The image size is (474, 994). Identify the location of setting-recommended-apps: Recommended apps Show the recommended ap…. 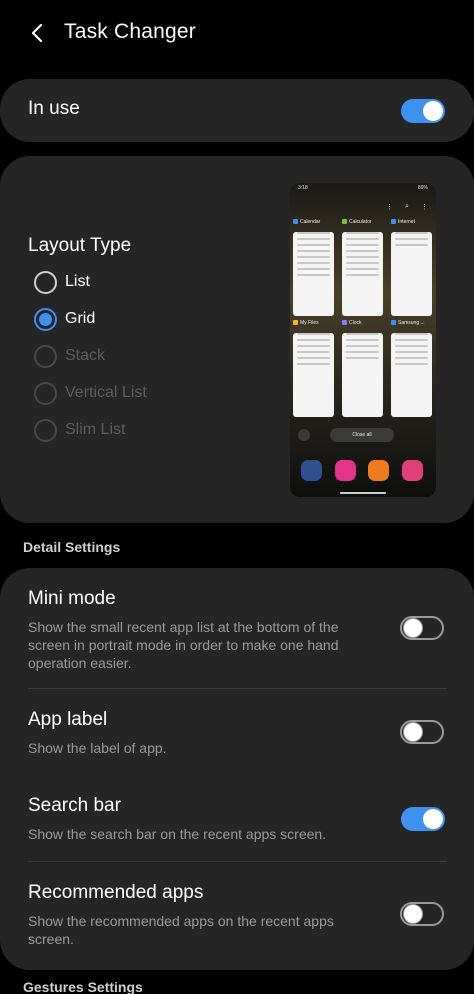
(203, 915).